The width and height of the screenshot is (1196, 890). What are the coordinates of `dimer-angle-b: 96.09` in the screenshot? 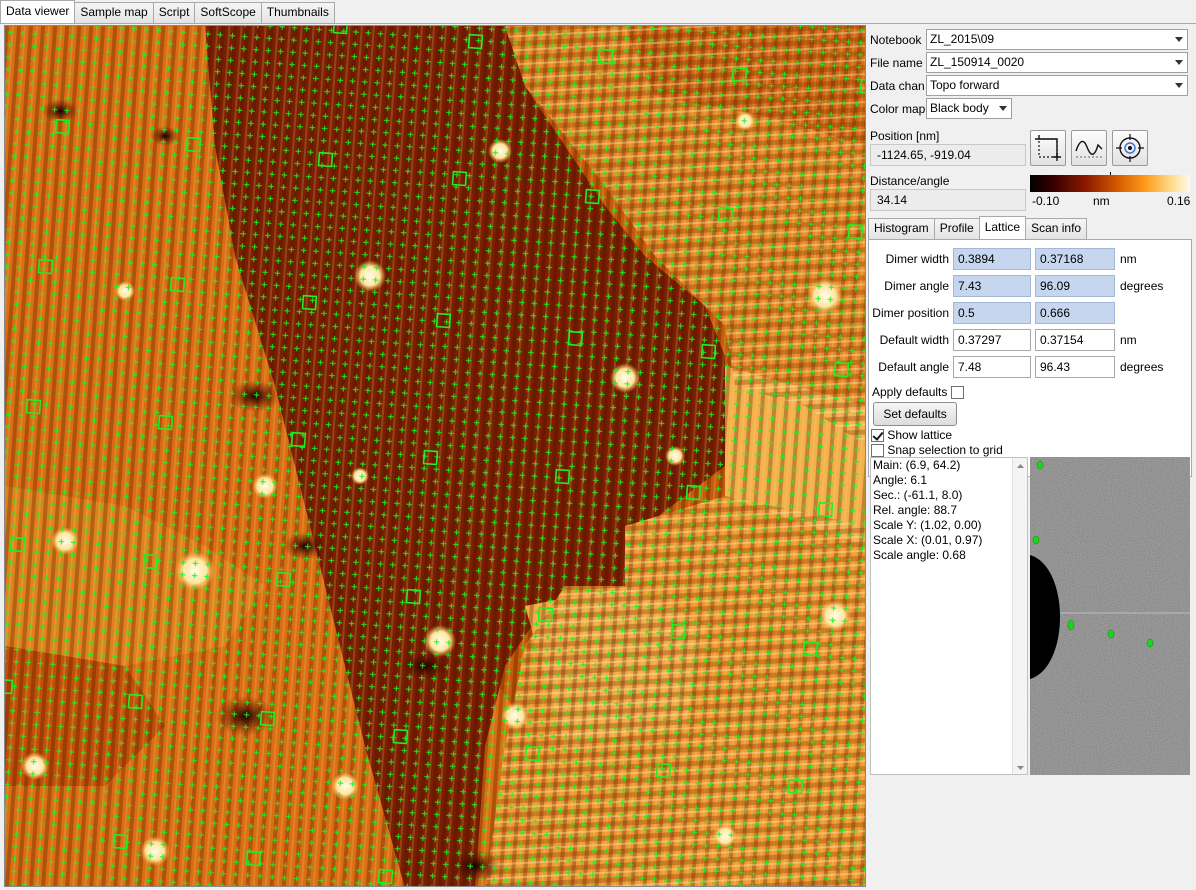 It's located at (1075, 286).